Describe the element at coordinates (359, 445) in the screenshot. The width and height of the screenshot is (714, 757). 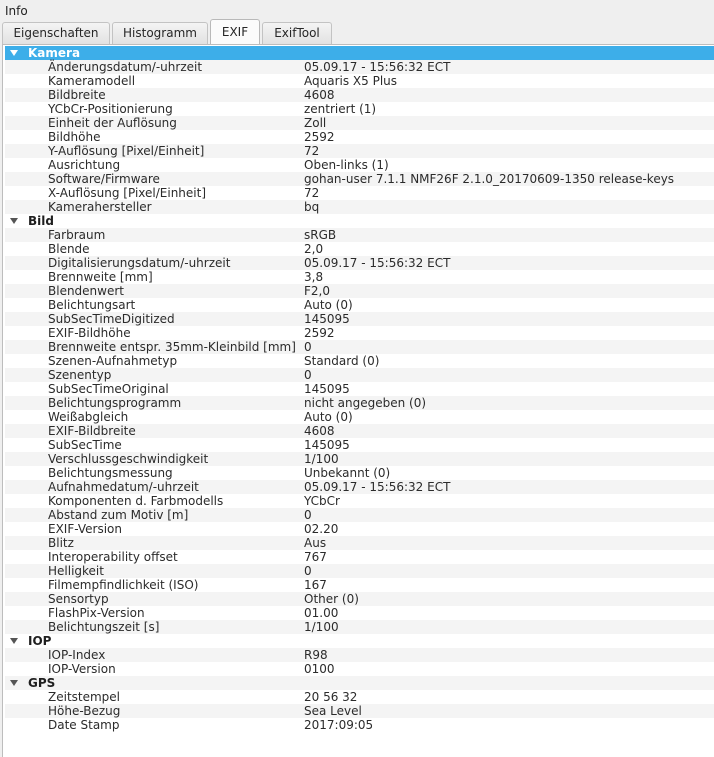
I see `property-row: SubSecTime 145095` at that location.